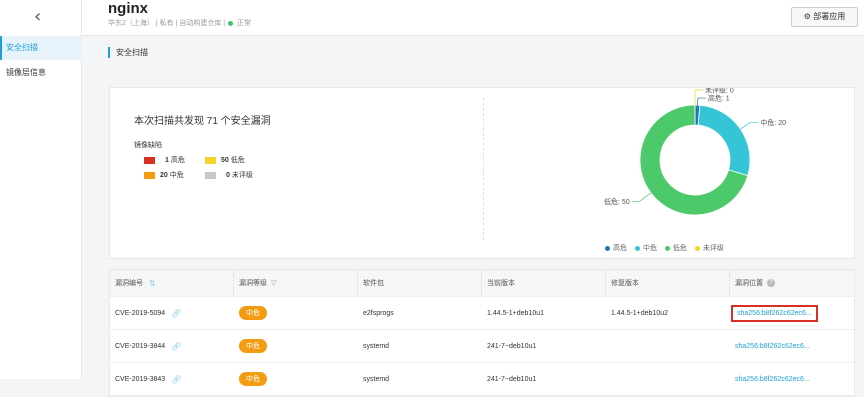  I want to click on chart-legend-high: 高危, so click(616, 248).